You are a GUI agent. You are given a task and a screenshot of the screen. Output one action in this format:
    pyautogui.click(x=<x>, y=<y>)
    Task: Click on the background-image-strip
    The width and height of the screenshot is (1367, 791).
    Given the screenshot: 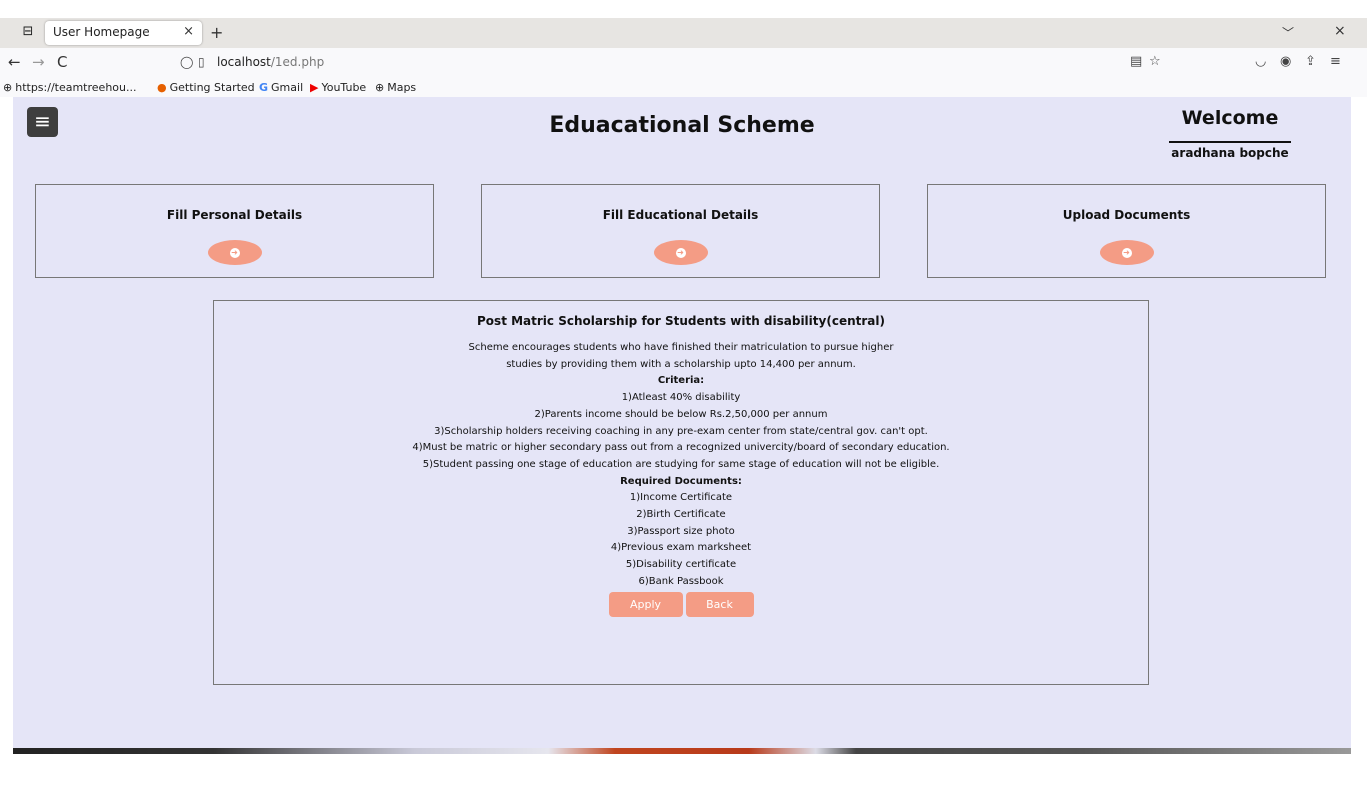 What is the action you would take?
    pyautogui.click(x=682, y=751)
    